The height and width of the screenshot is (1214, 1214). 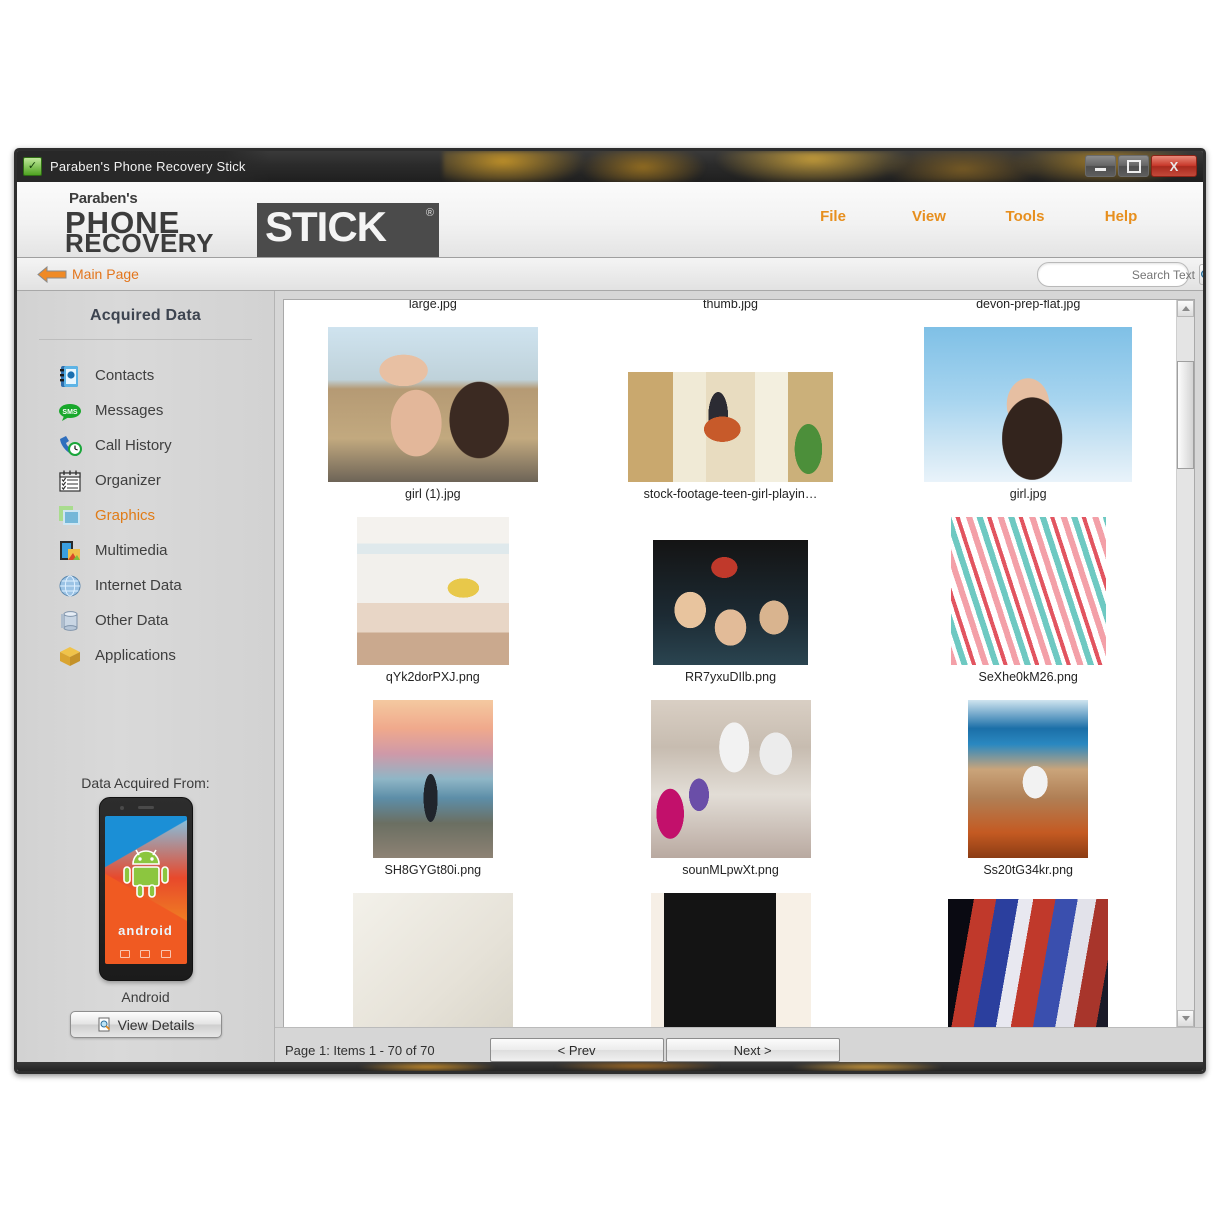 I want to click on checkmark-icon: ✓, so click(x=32, y=166).